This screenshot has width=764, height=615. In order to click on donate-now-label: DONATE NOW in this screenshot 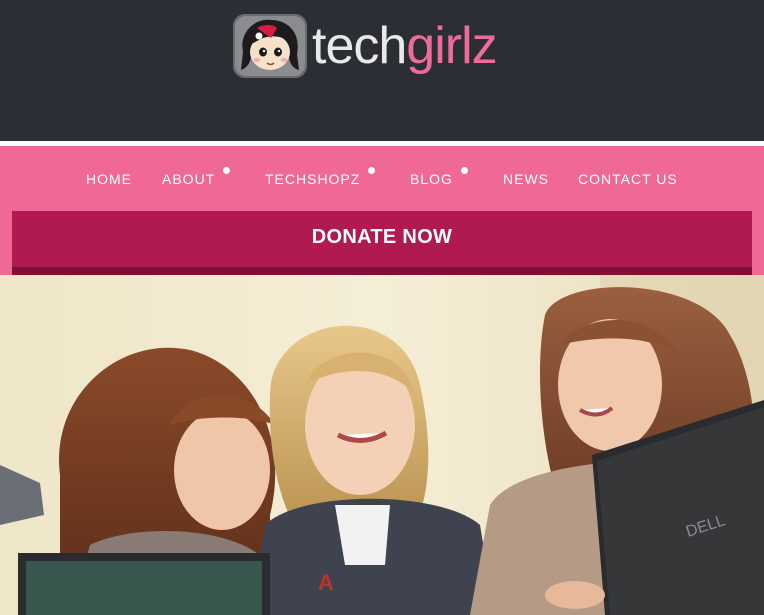, I will do `click(382, 237)`.